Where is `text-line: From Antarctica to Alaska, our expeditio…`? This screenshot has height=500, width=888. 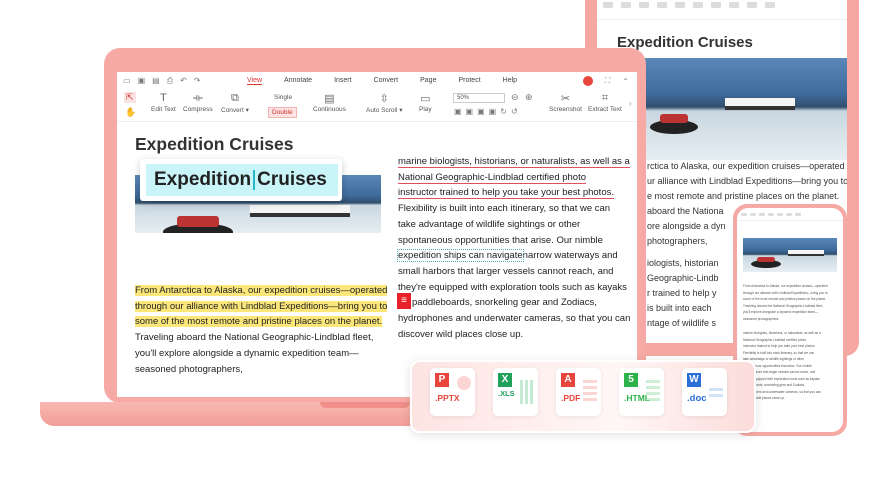
text-line: From Antarctica to Alaska, our expeditio… is located at coordinates (785, 286).